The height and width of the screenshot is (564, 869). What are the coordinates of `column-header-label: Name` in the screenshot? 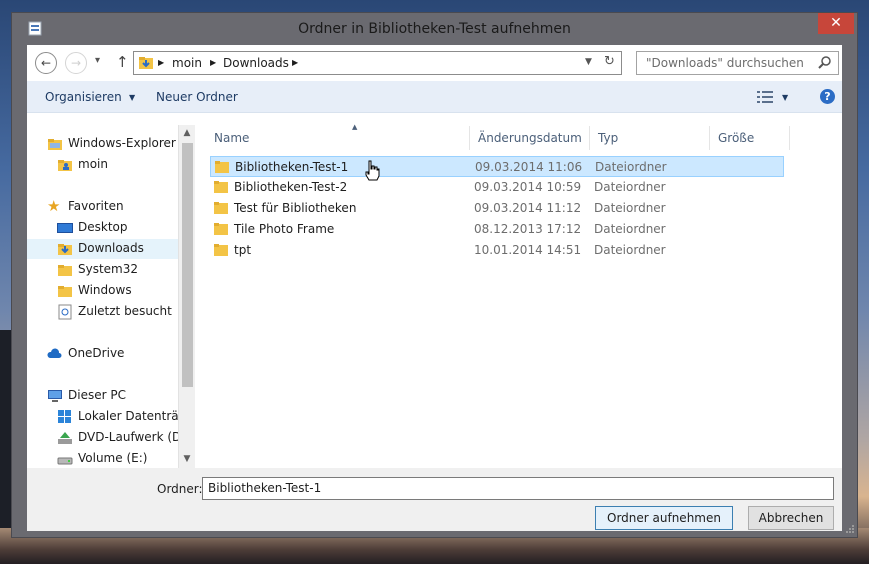 It's located at (232, 138).